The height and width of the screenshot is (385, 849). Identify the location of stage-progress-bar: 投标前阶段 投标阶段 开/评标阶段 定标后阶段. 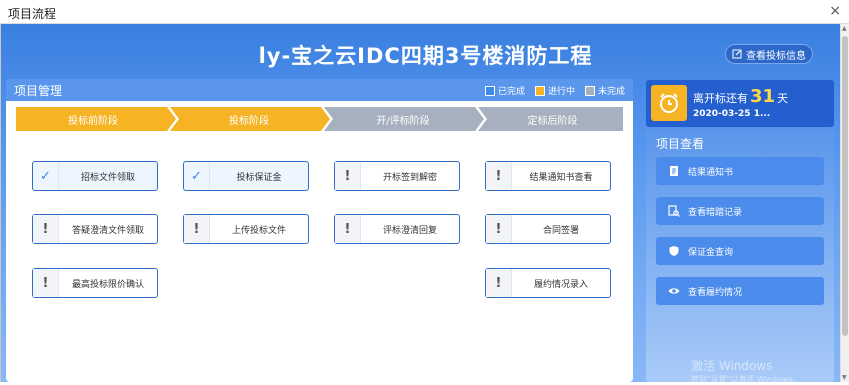
(319, 119).